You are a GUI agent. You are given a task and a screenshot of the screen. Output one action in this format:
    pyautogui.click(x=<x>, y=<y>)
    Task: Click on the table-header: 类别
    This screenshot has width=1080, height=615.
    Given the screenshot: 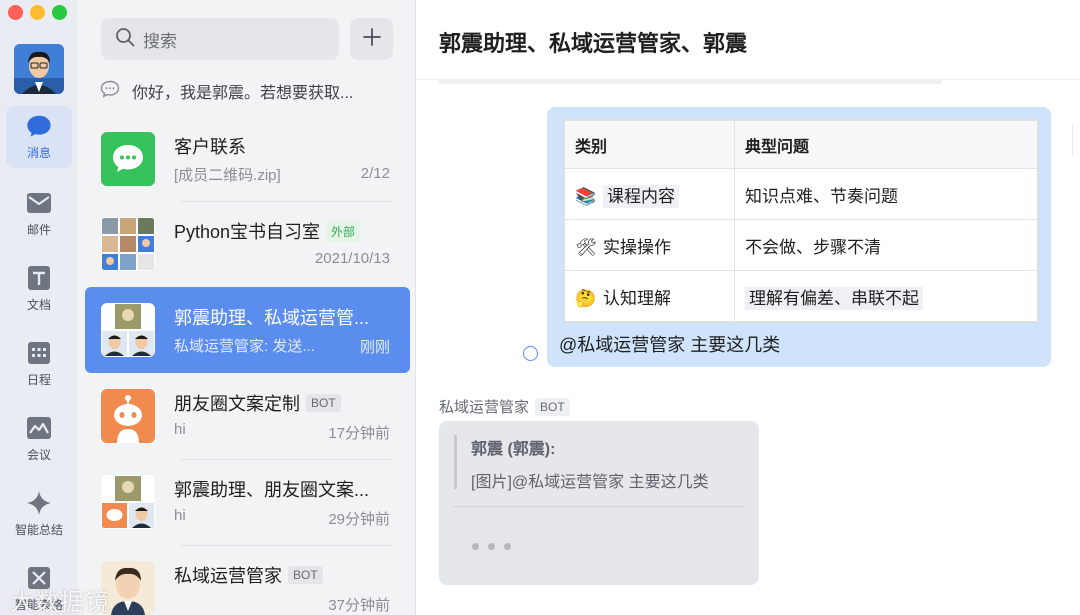 What is the action you would take?
    pyautogui.click(x=649, y=144)
    